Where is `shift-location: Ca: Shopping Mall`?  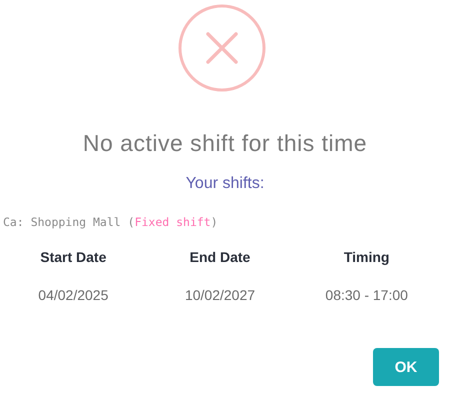
shift-location: Ca: Shopping Mall is located at coordinates (62, 222).